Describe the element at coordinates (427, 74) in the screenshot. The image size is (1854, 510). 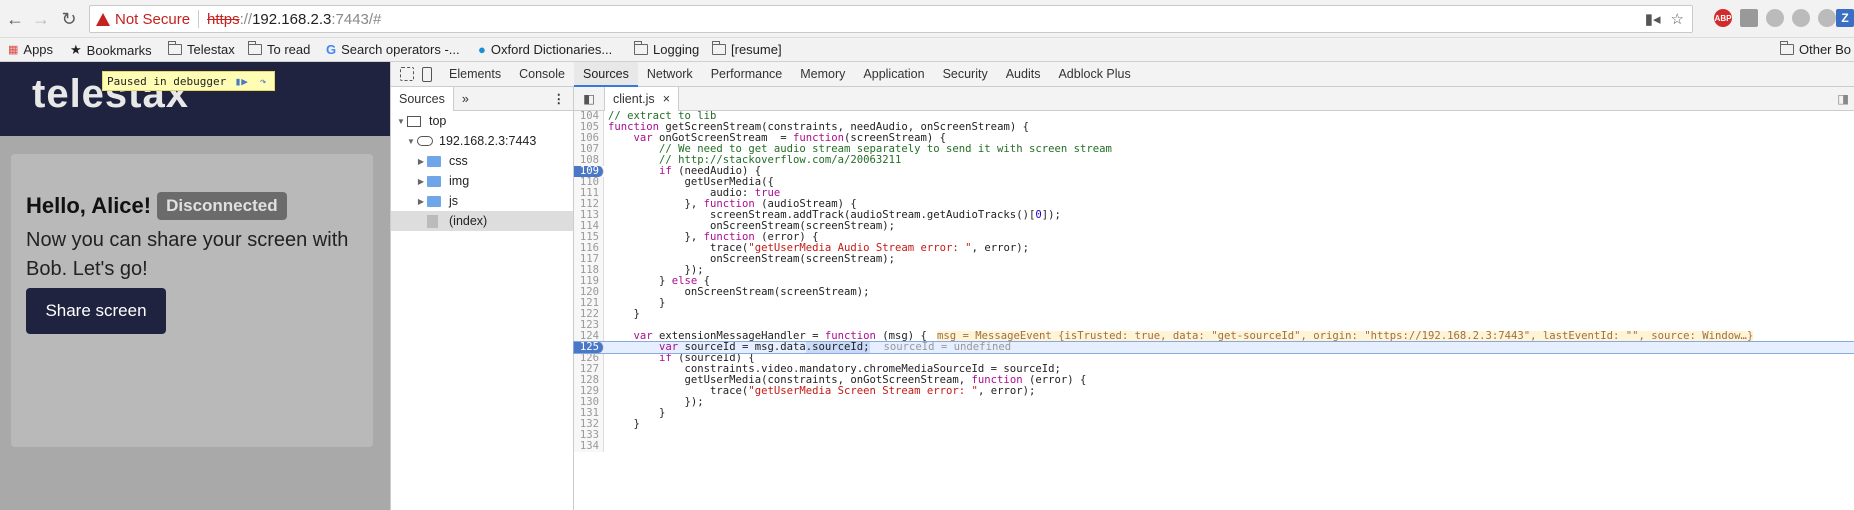
I see `device-mode-icon` at that location.